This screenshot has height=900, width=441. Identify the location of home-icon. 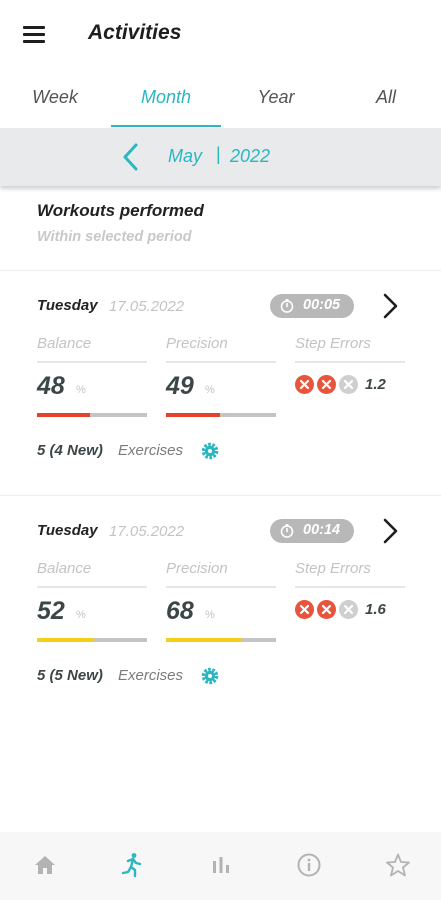
(45, 865).